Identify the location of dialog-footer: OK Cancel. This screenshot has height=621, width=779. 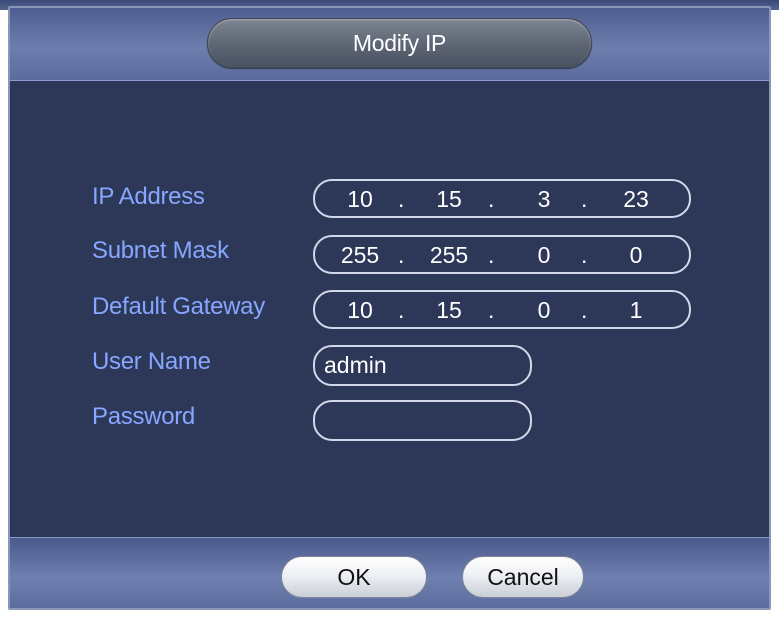
(389, 572).